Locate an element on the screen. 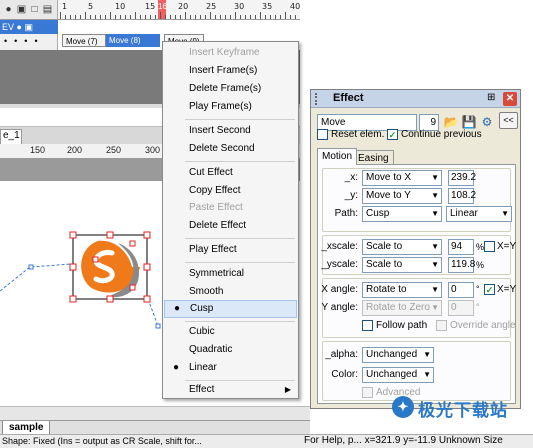 The image size is (533, 448). scene-tab-sample: sample is located at coordinates (26, 428).